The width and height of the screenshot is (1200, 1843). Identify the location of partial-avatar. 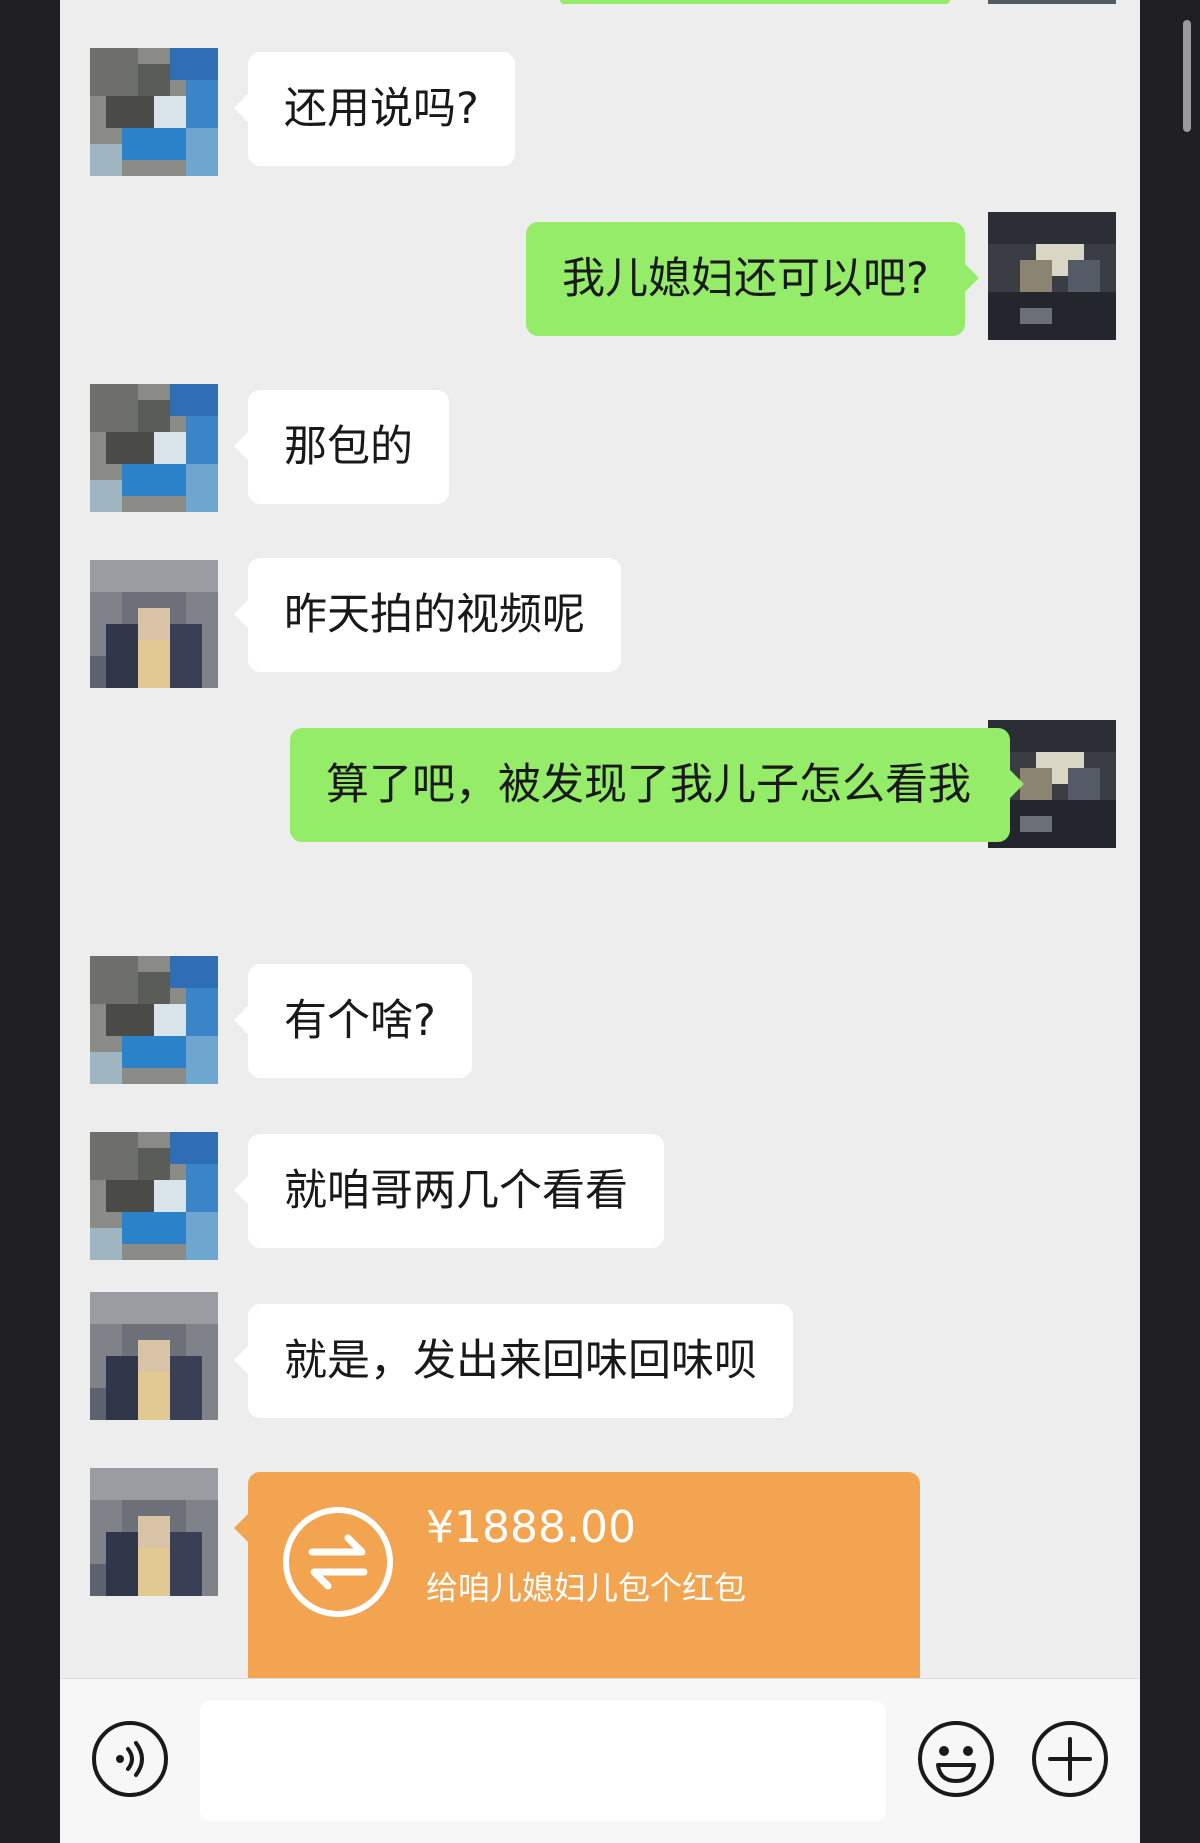
(1052, 2).